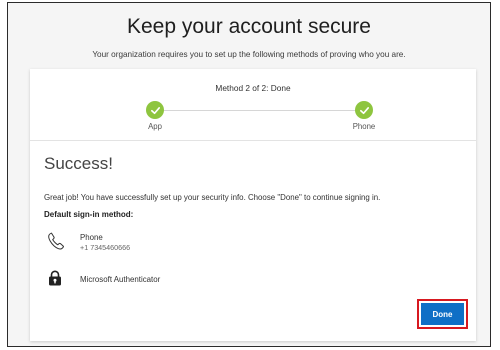 This screenshot has width=500, height=350. What do you see at coordinates (105, 247) in the screenshot?
I see `method-phone-number: +1 7345460666` at bounding box center [105, 247].